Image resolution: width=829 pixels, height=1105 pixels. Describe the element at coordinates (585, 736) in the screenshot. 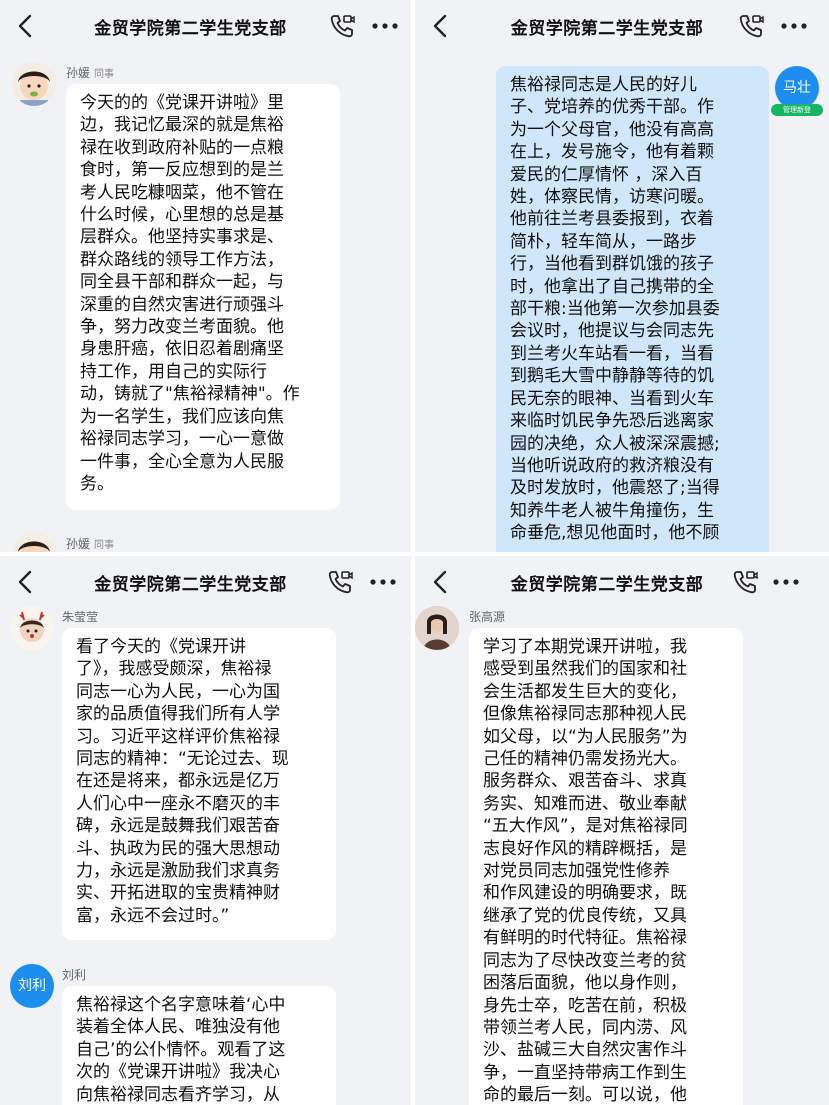

I see `message-line: 如父母，以“为人民服务”为` at that location.